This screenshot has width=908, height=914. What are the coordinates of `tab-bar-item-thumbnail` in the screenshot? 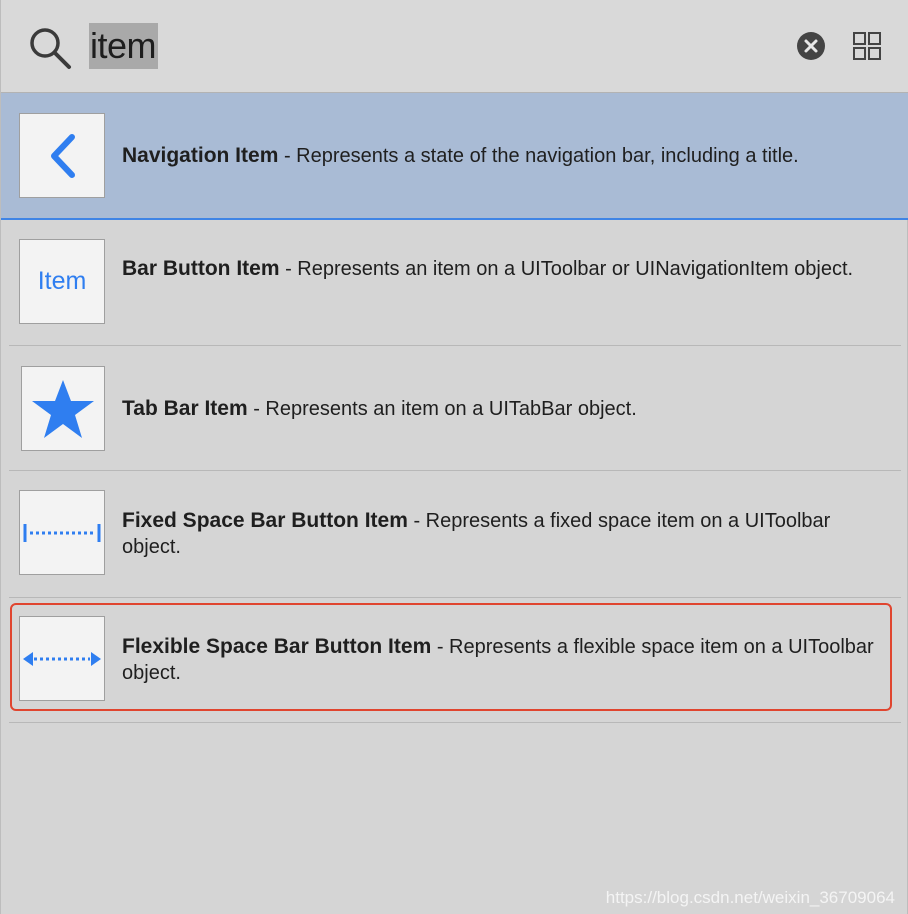 It's located at (63, 408).